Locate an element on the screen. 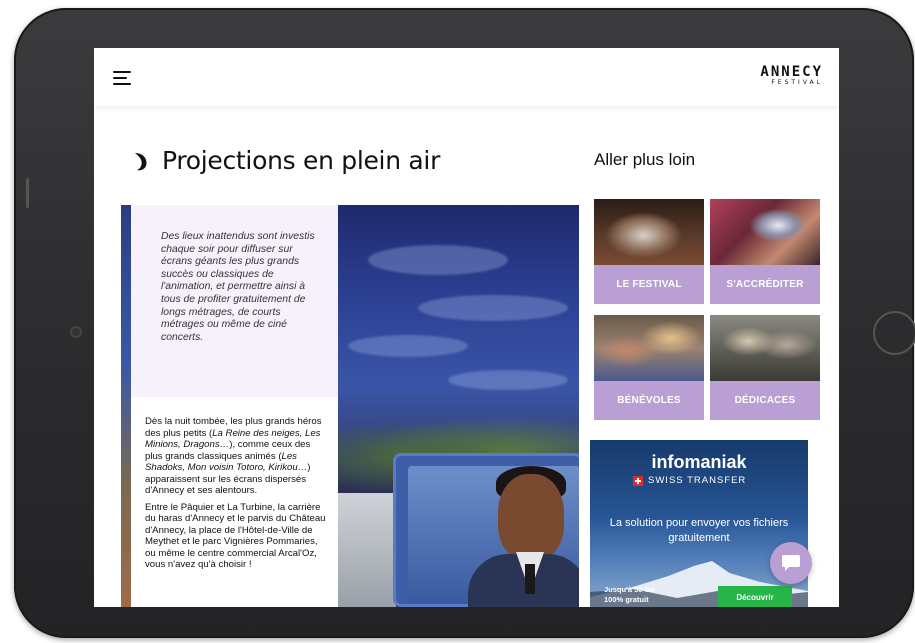 This screenshot has width=915, height=643. tile-benevoles: BÉNÉVOLES is located at coordinates (649, 367).